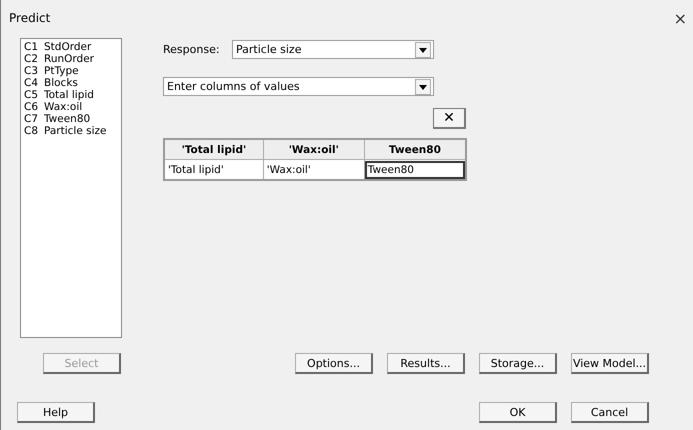 Image resolution: width=693 pixels, height=430 pixels. I want to click on column-name: Blocks, so click(61, 83).